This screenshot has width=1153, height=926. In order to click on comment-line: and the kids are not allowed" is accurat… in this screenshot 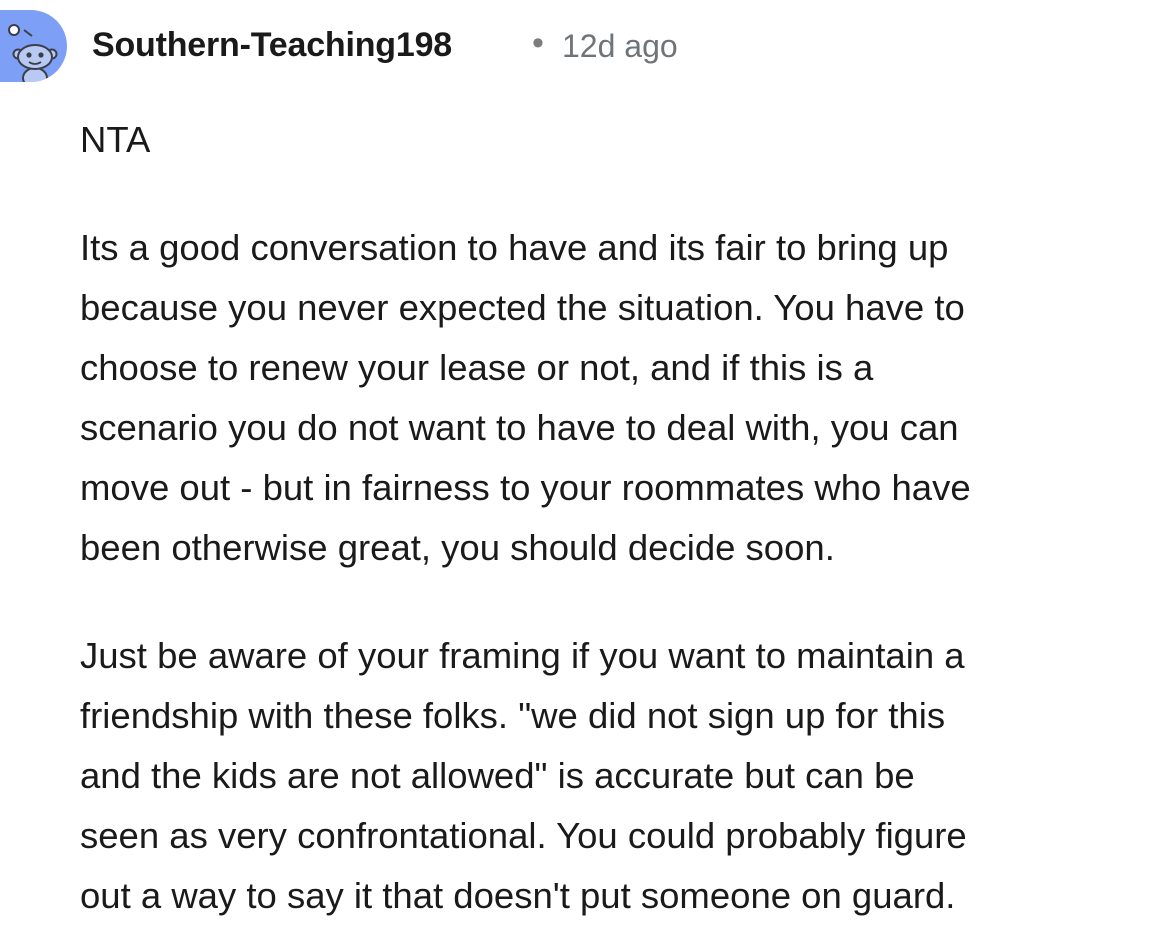, I will do `click(497, 775)`.